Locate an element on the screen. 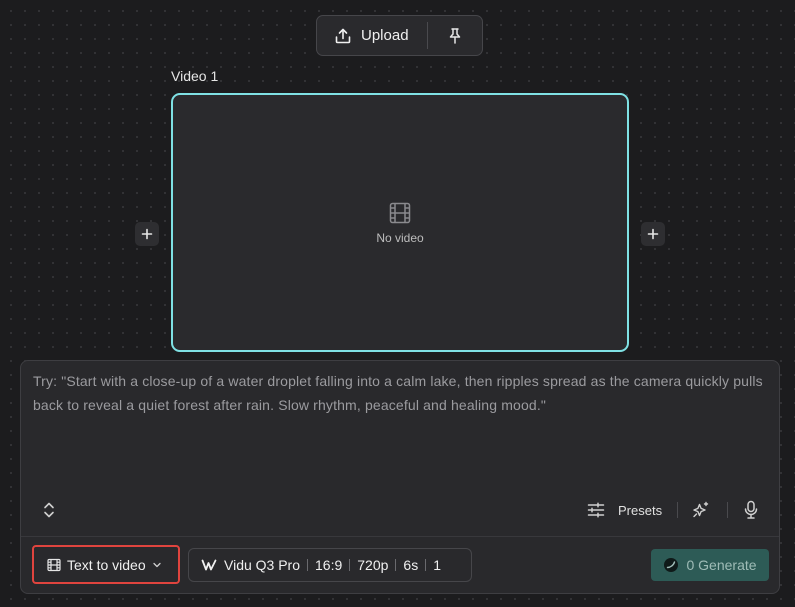  resolution: 720p is located at coordinates (373, 565).